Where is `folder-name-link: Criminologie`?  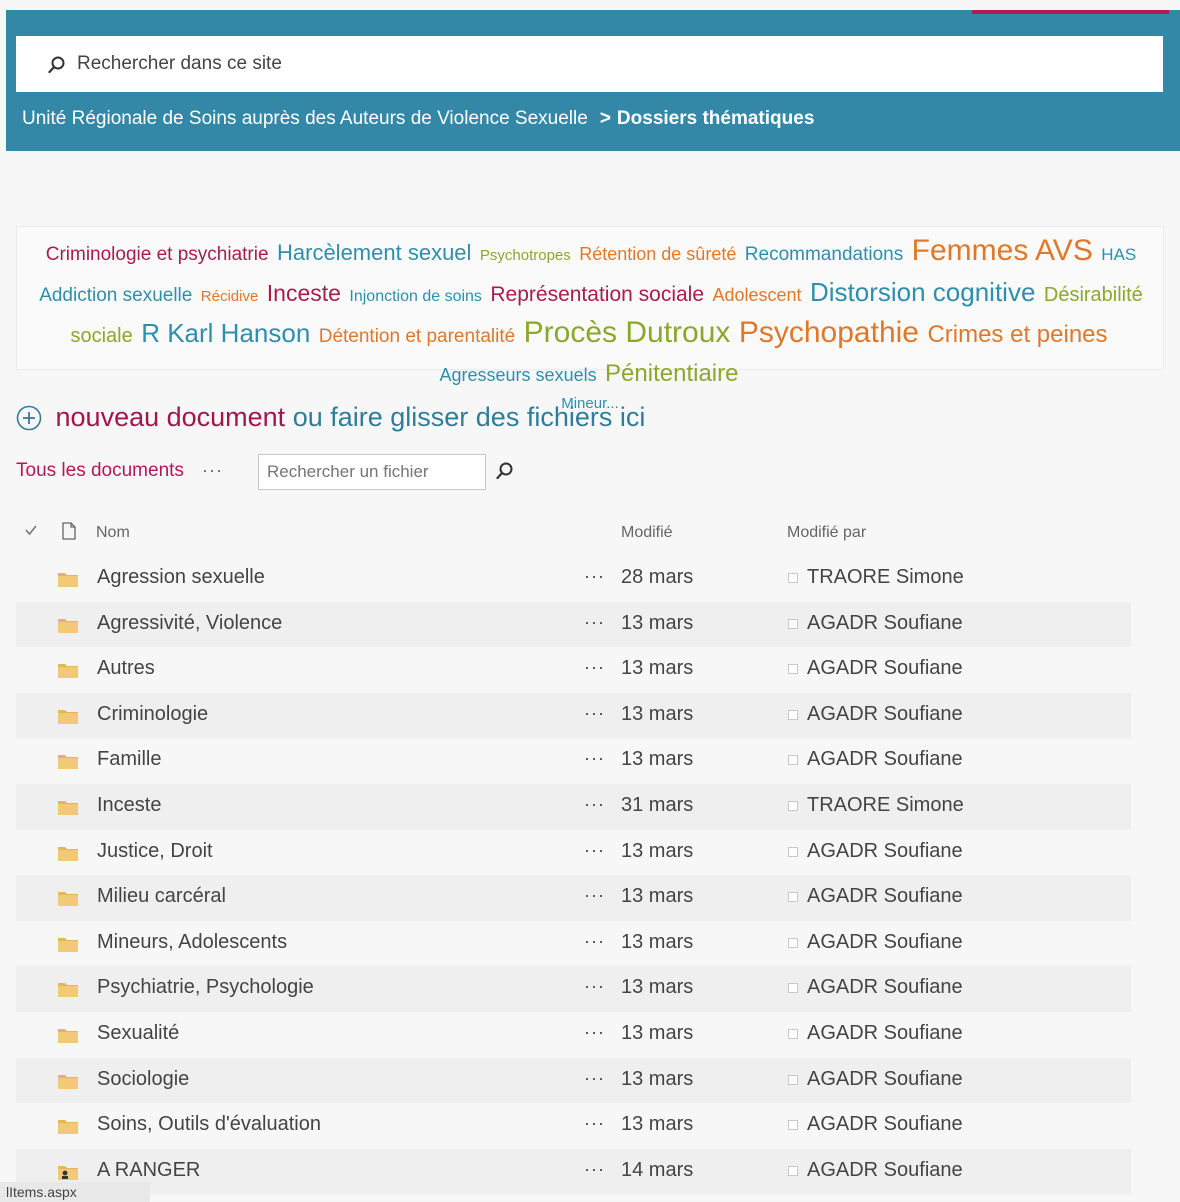 folder-name-link: Criminologie is located at coordinates (152, 714).